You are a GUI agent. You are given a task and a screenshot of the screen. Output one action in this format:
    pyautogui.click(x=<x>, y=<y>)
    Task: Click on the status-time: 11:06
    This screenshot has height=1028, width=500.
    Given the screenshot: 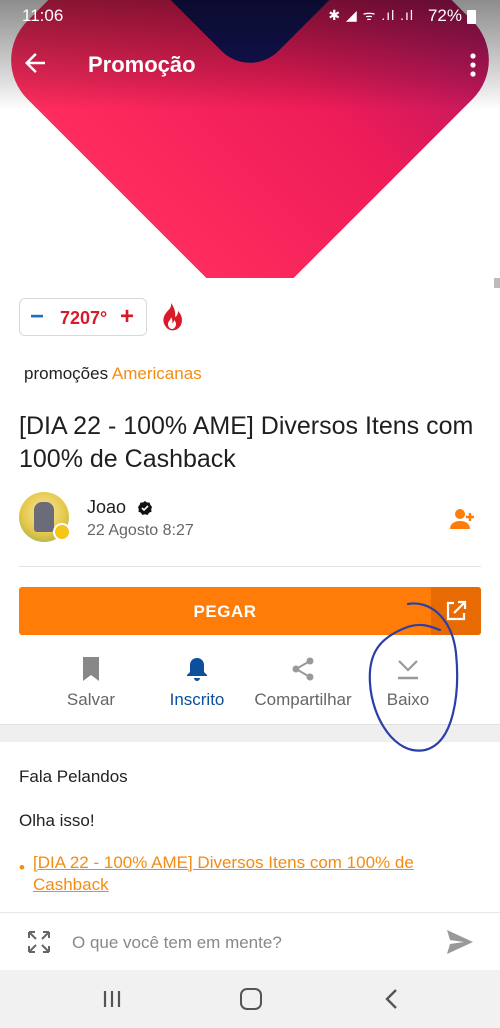 What is the action you would take?
    pyautogui.click(x=43, y=15)
    